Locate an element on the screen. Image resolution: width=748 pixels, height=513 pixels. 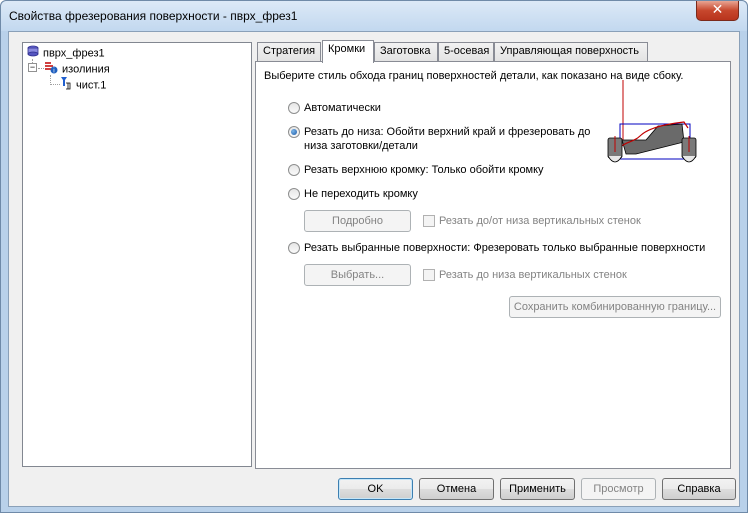
help-button: Справка is located at coordinates (699, 489).